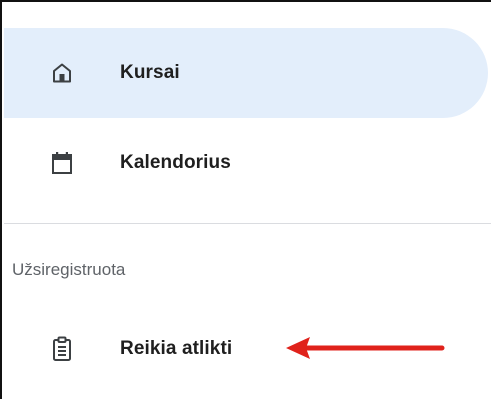  Describe the element at coordinates (62, 163) in the screenshot. I see `calendar-icon` at that location.